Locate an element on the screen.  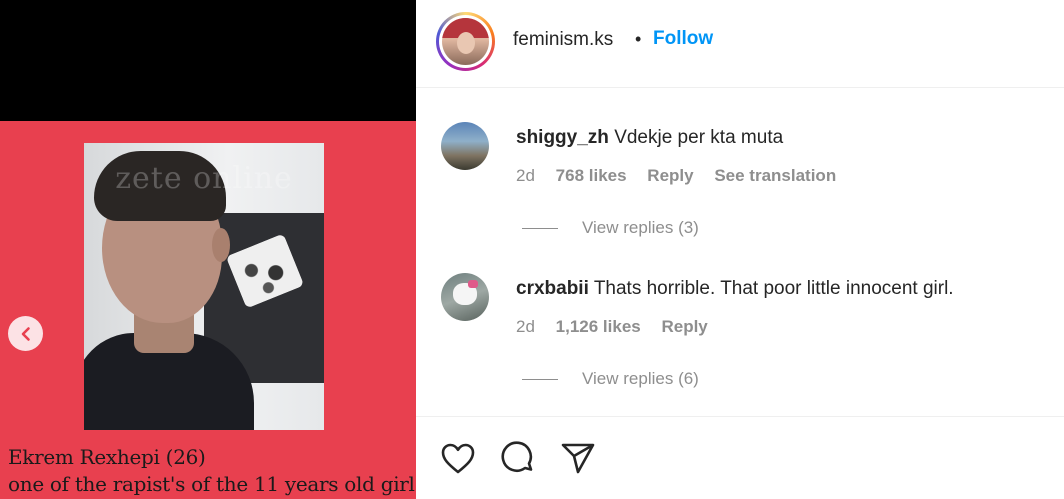
post-photo: zete online is located at coordinates (204, 286).